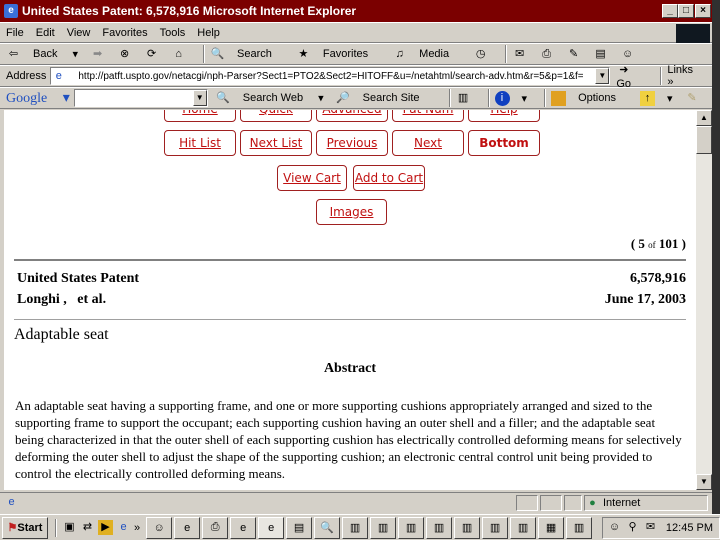  I want to click on messenger-icon: ☺, so click(627, 54).